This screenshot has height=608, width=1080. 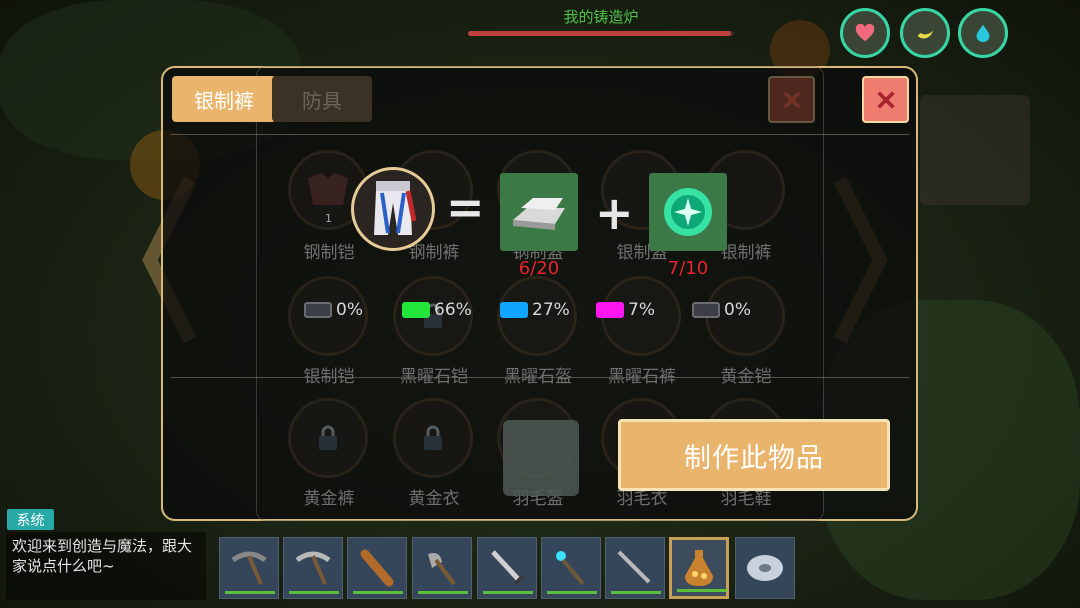 I want to click on tab-armor: 防具, so click(x=322, y=99).